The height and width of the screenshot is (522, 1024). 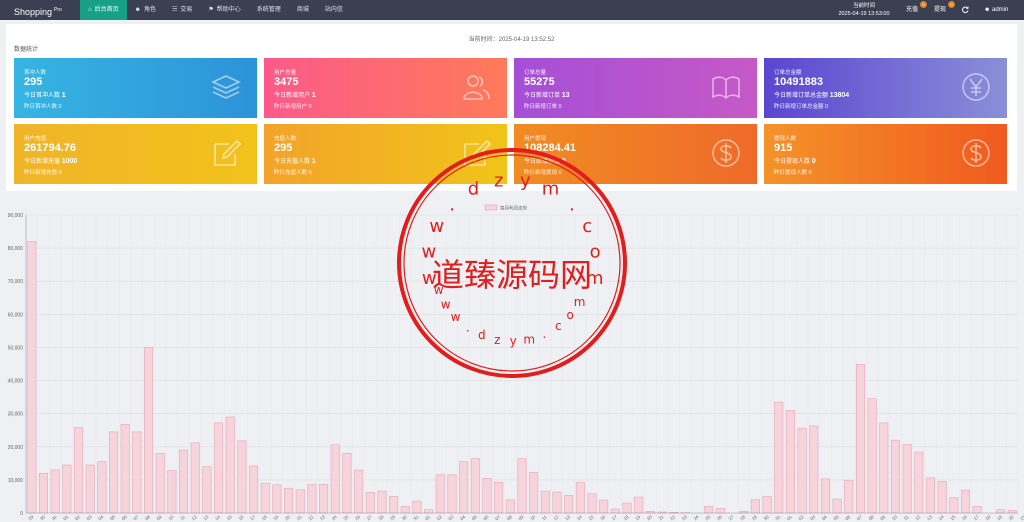 I want to click on card-today-label: 今日新增充值, so click(x=42, y=162).